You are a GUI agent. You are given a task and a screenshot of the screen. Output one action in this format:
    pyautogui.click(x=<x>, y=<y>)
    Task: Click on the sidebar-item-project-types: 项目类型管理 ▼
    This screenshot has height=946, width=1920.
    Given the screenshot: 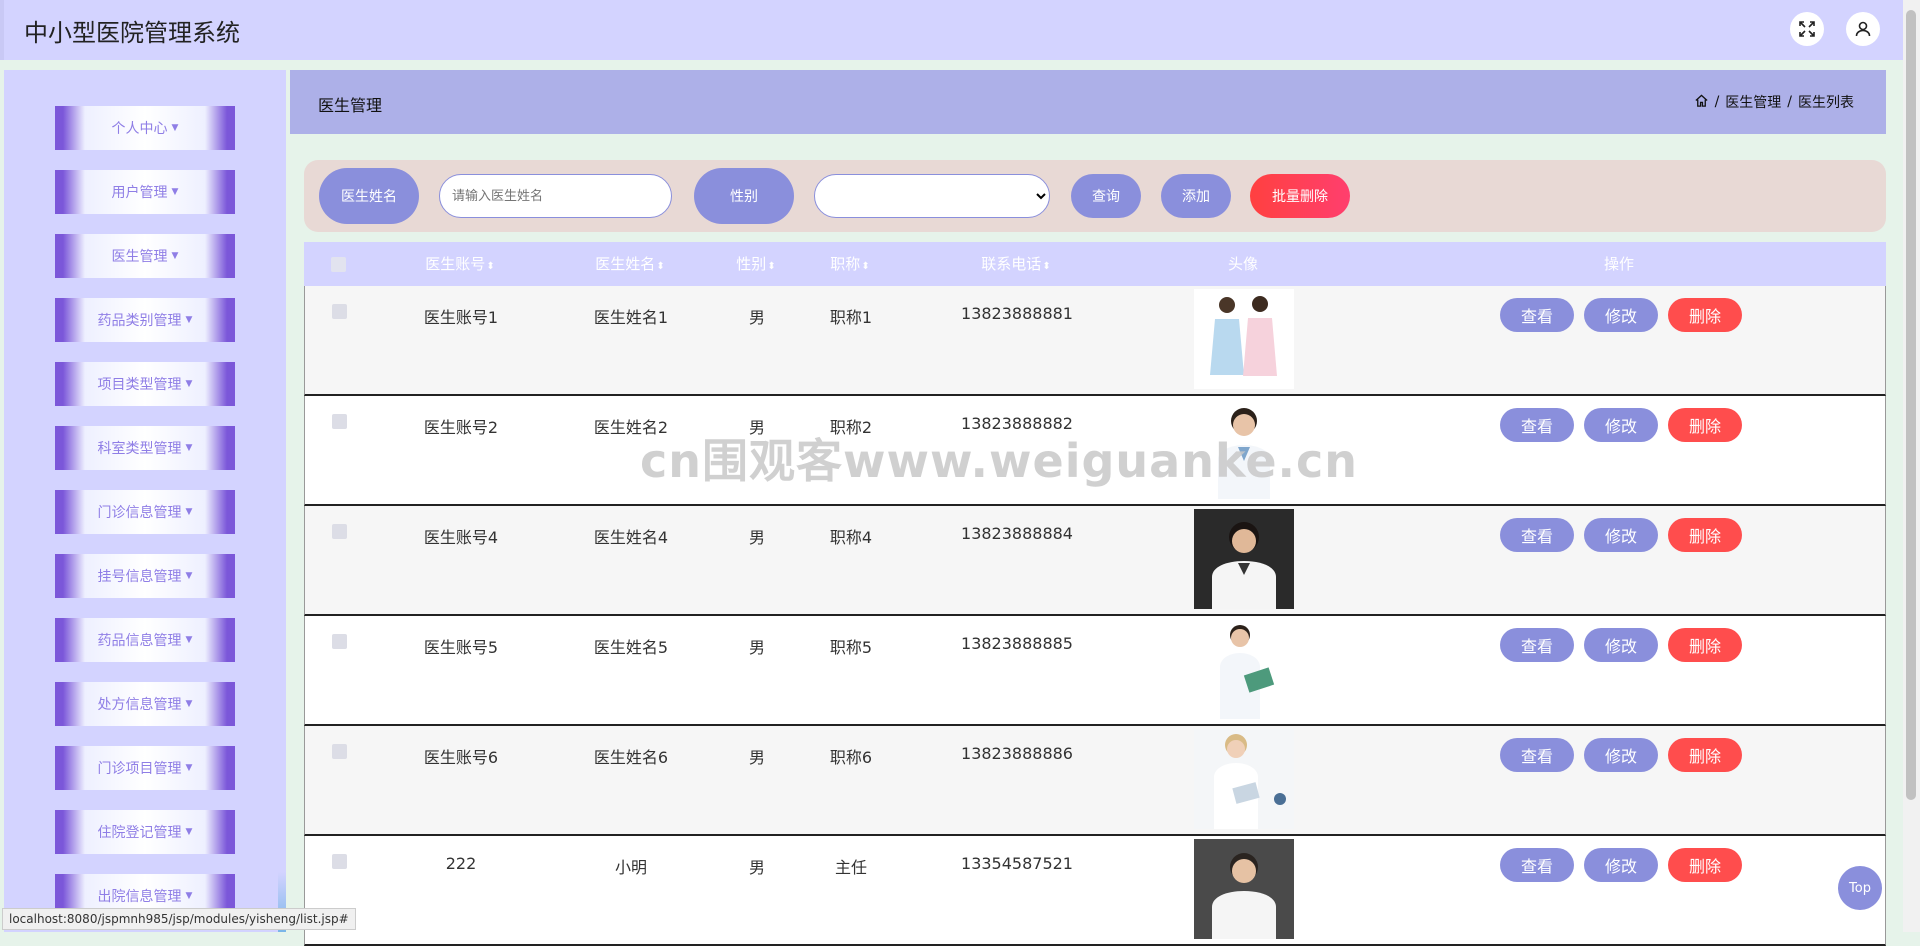 What is the action you would take?
    pyautogui.click(x=145, y=384)
    